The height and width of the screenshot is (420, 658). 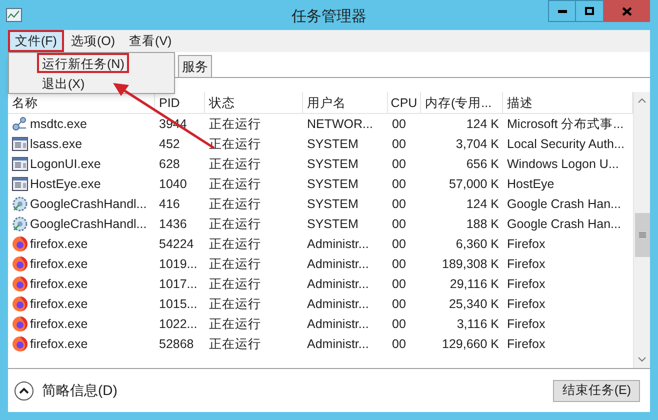 What do you see at coordinates (530, 183) in the screenshot?
I see `table-cell: HostEye` at bounding box center [530, 183].